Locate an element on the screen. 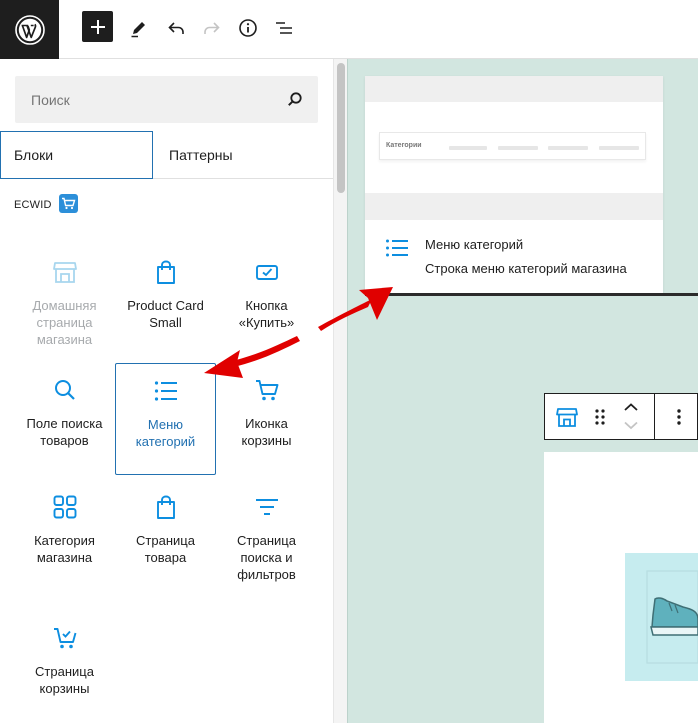  redo-icon is located at coordinates (212, 28).